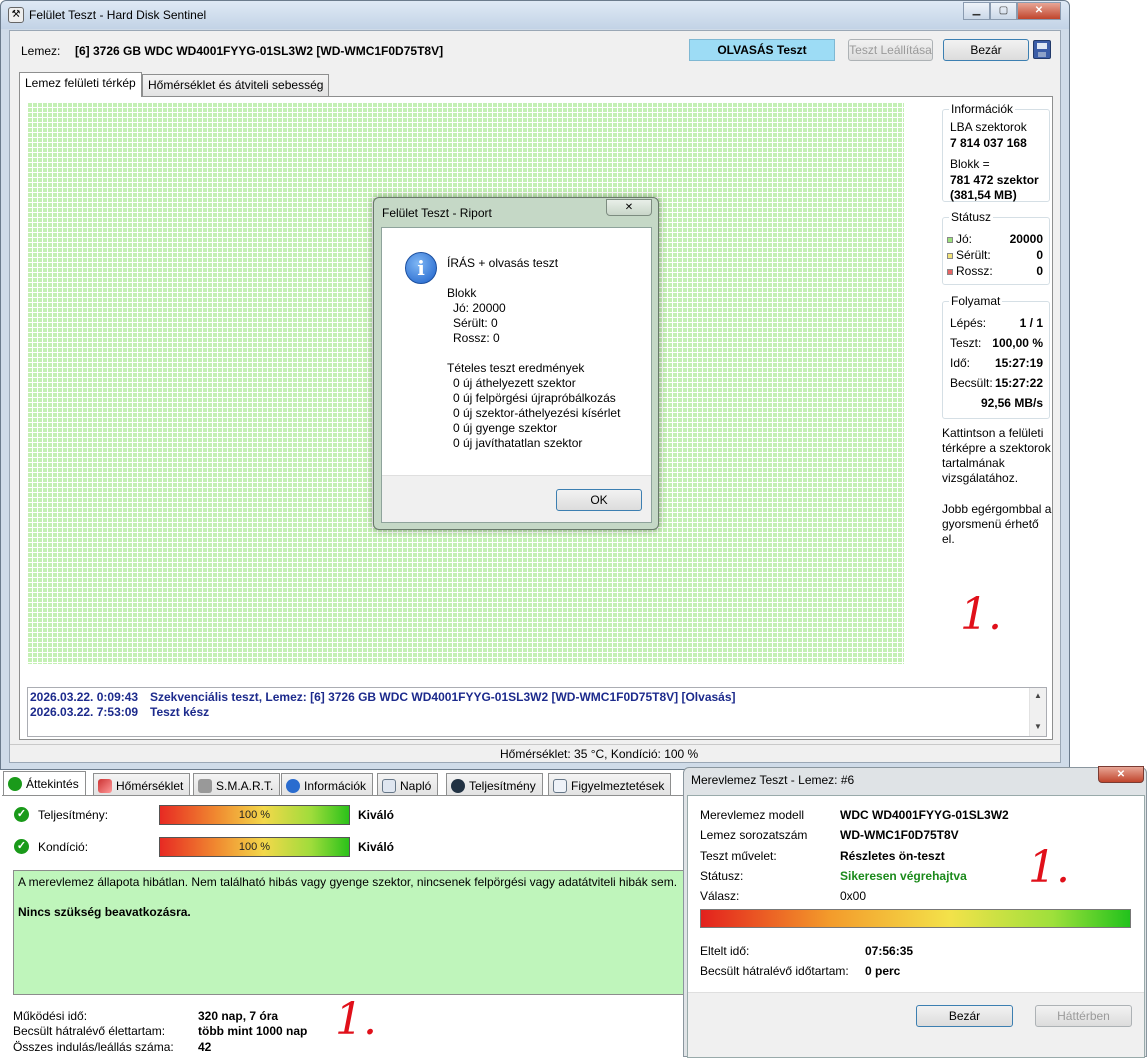  Describe the element at coordinates (774, 971) in the screenshot. I see `remaining-label: Becsült hátralévő időtartam:` at that location.